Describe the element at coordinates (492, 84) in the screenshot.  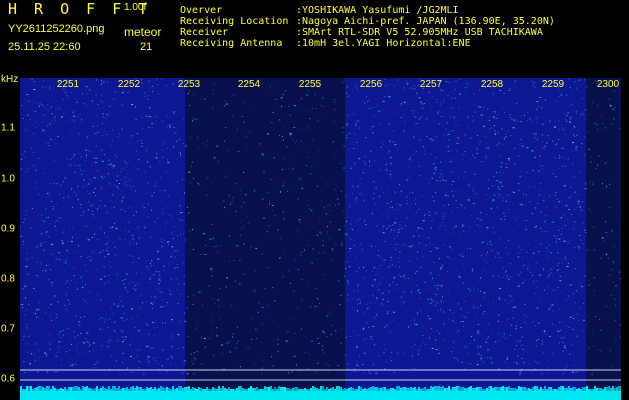
I see `time-label: 2258` at that location.